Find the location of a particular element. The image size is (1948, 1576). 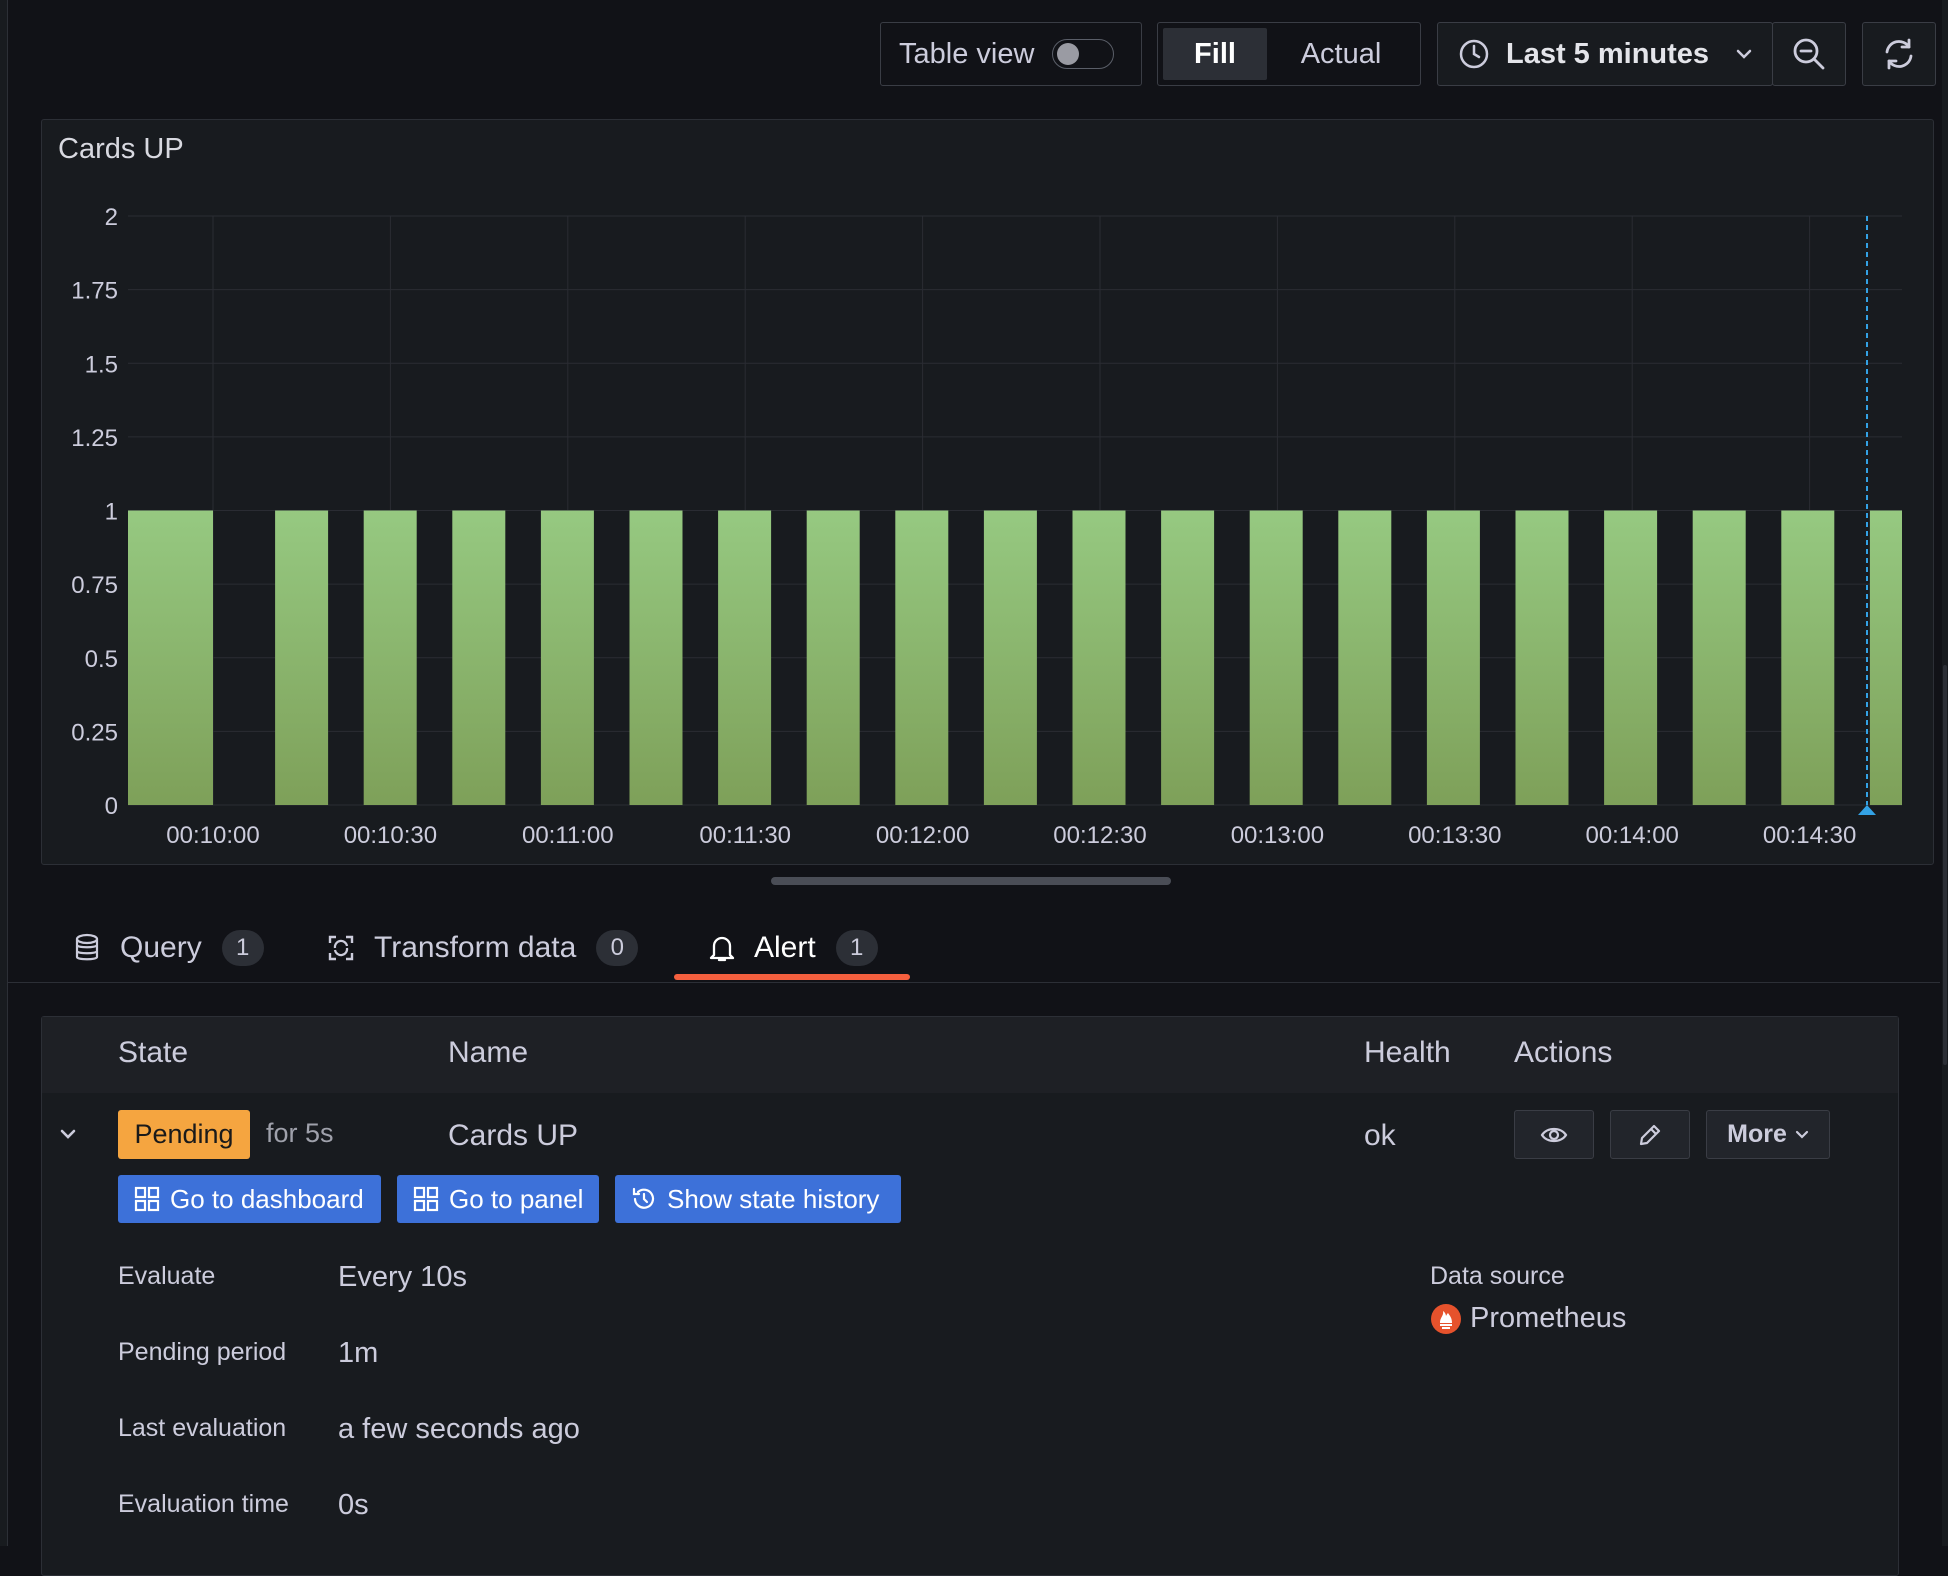

y-tick-label: 0.75 is located at coordinates (94, 585).